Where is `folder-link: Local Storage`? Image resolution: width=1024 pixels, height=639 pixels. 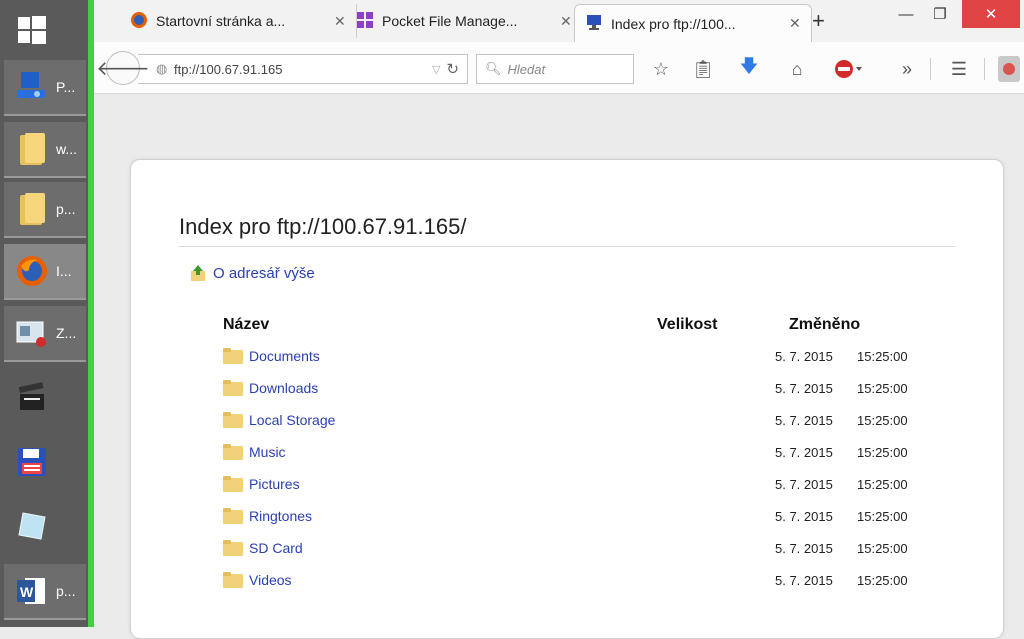
folder-link: Local Storage is located at coordinates (459, 420).